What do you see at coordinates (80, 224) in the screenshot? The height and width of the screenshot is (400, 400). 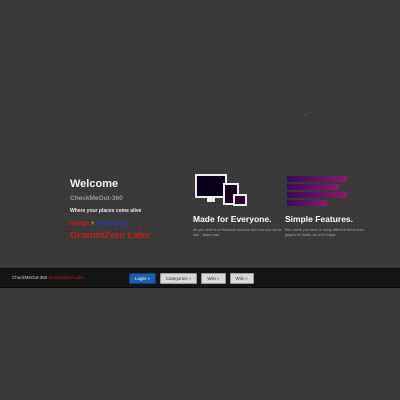 I see `design-credit: design` at bounding box center [80, 224].